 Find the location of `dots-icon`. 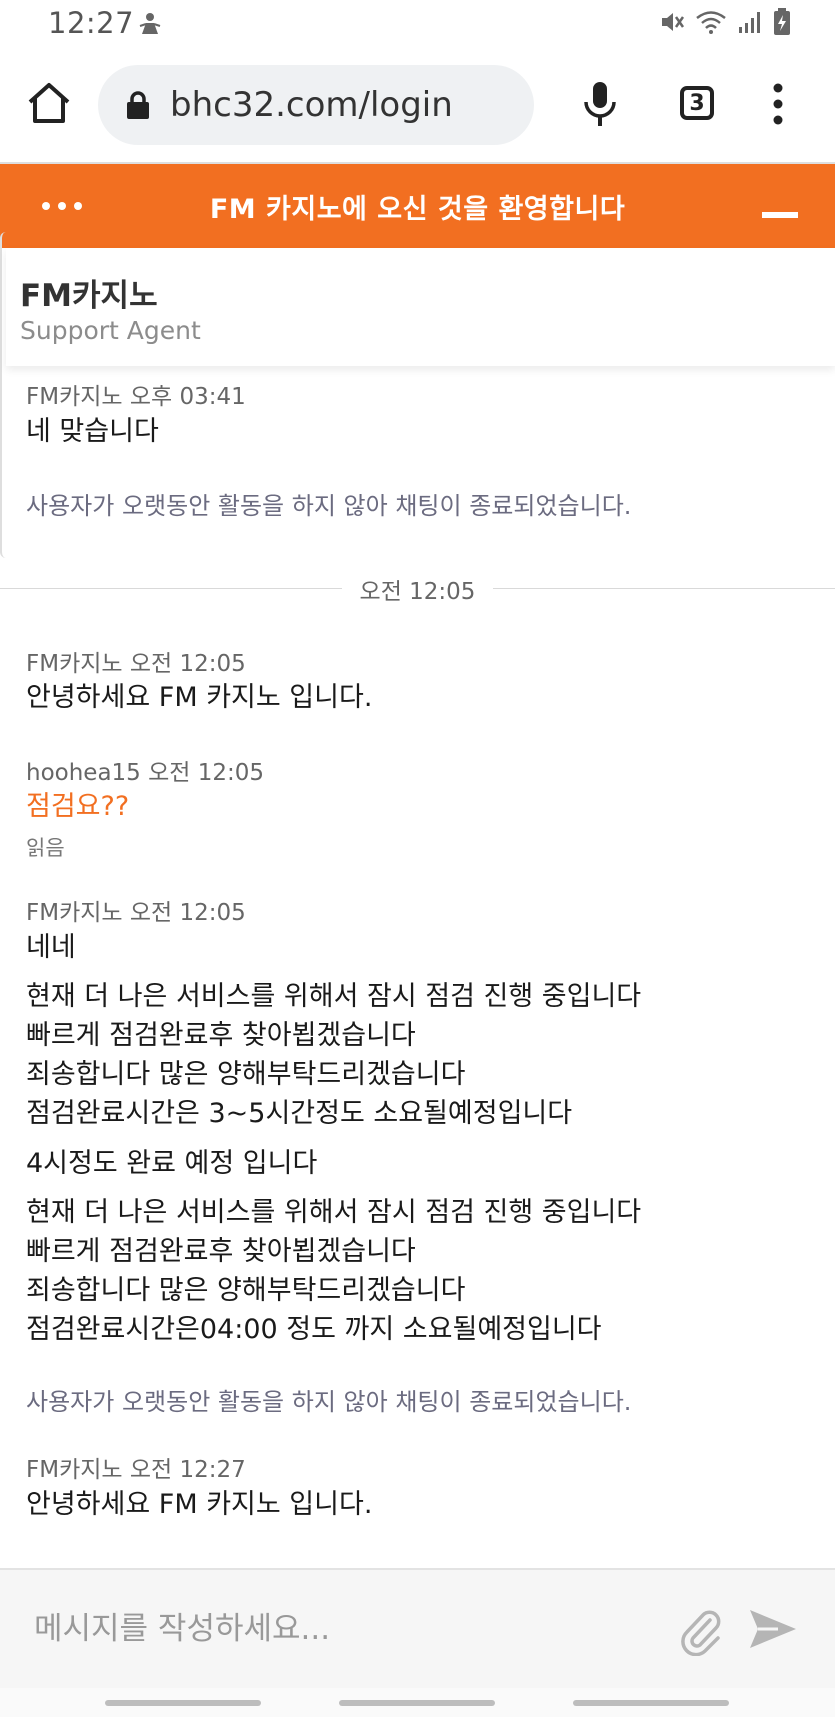

dots-icon is located at coordinates (62, 206).